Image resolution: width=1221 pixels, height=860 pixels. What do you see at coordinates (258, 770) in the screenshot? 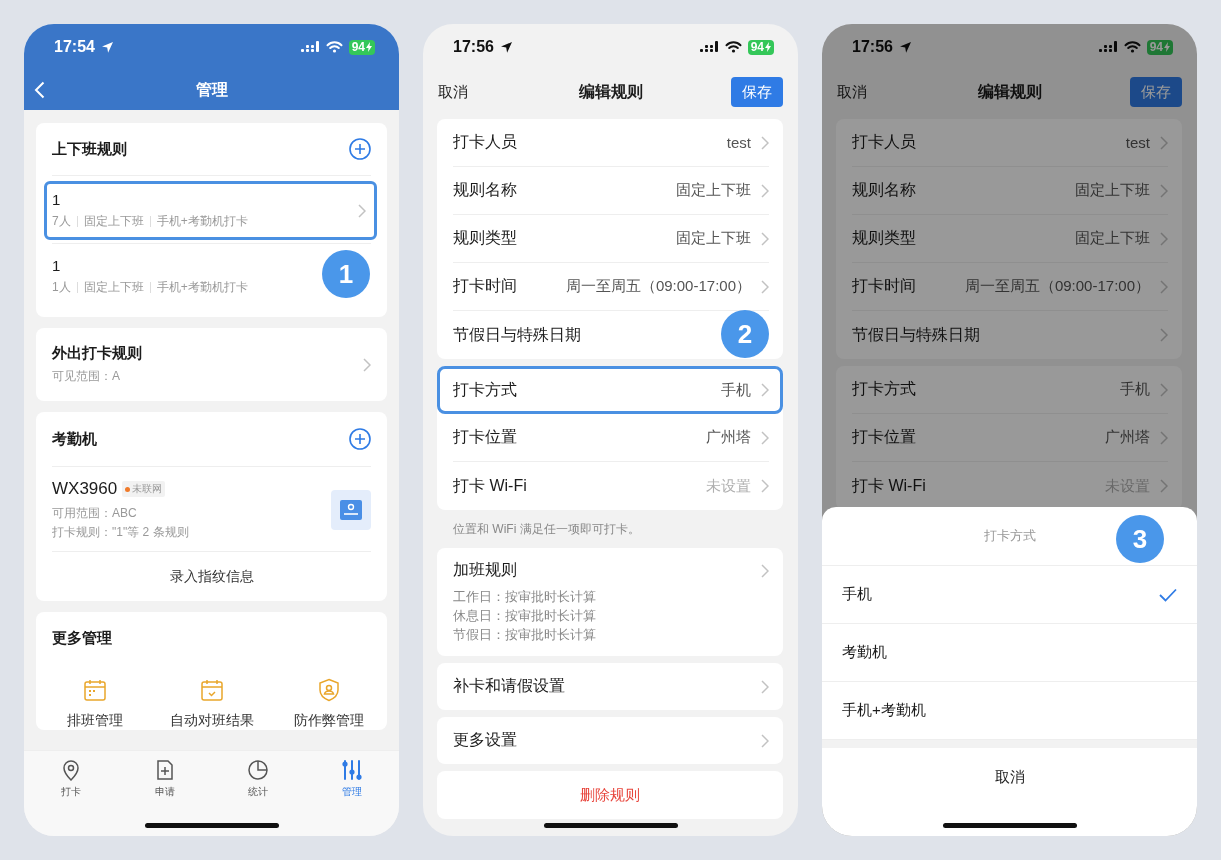
I see `pie-chart-icon` at bounding box center [258, 770].